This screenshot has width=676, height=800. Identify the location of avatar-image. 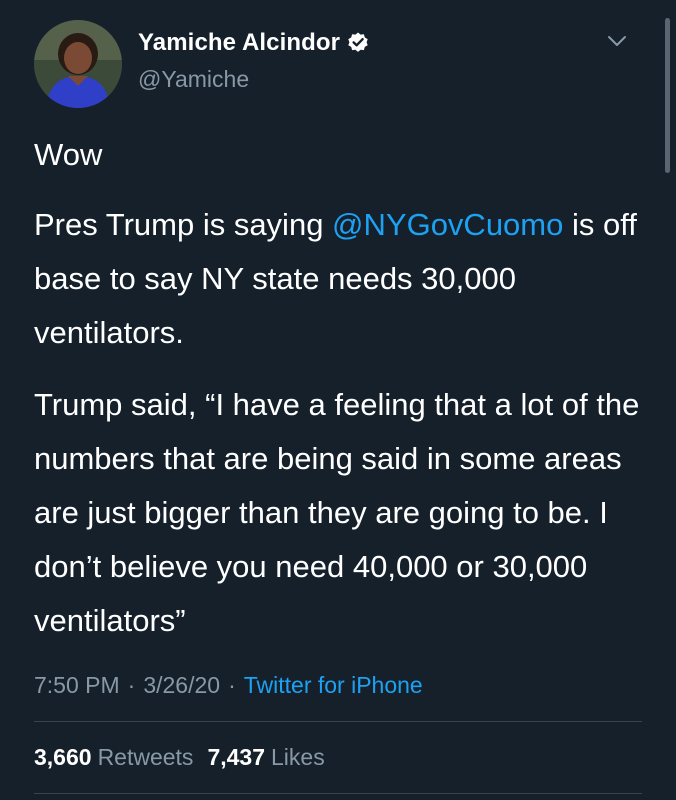
(78, 64).